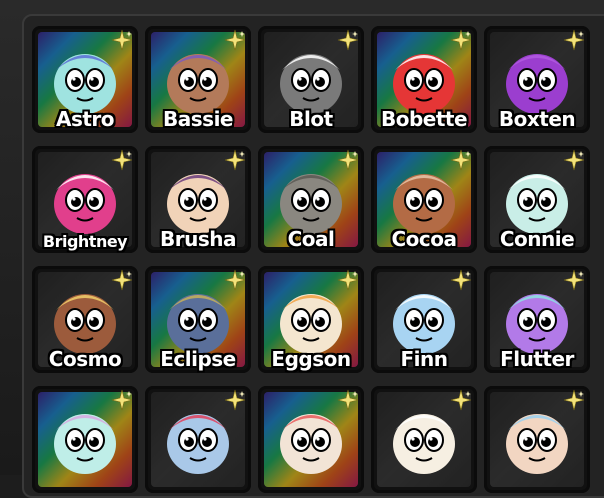 The image size is (604, 498). Describe the element at coordinates (198, 319) in the screenshot. I see `character-card: Eclipse` at that location.